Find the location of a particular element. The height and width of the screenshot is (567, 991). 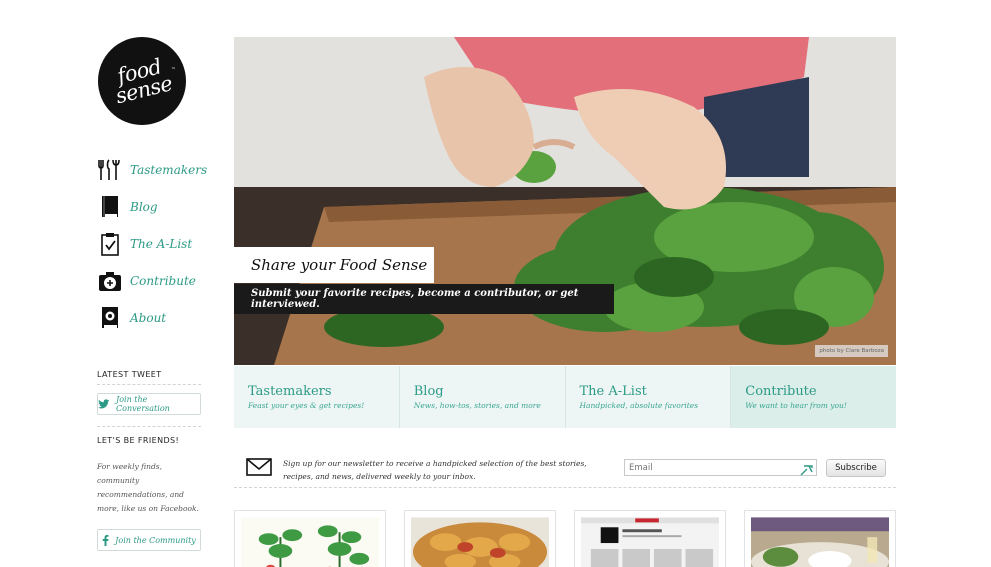

logo-text: food sense is located at coordinates (144, 81).